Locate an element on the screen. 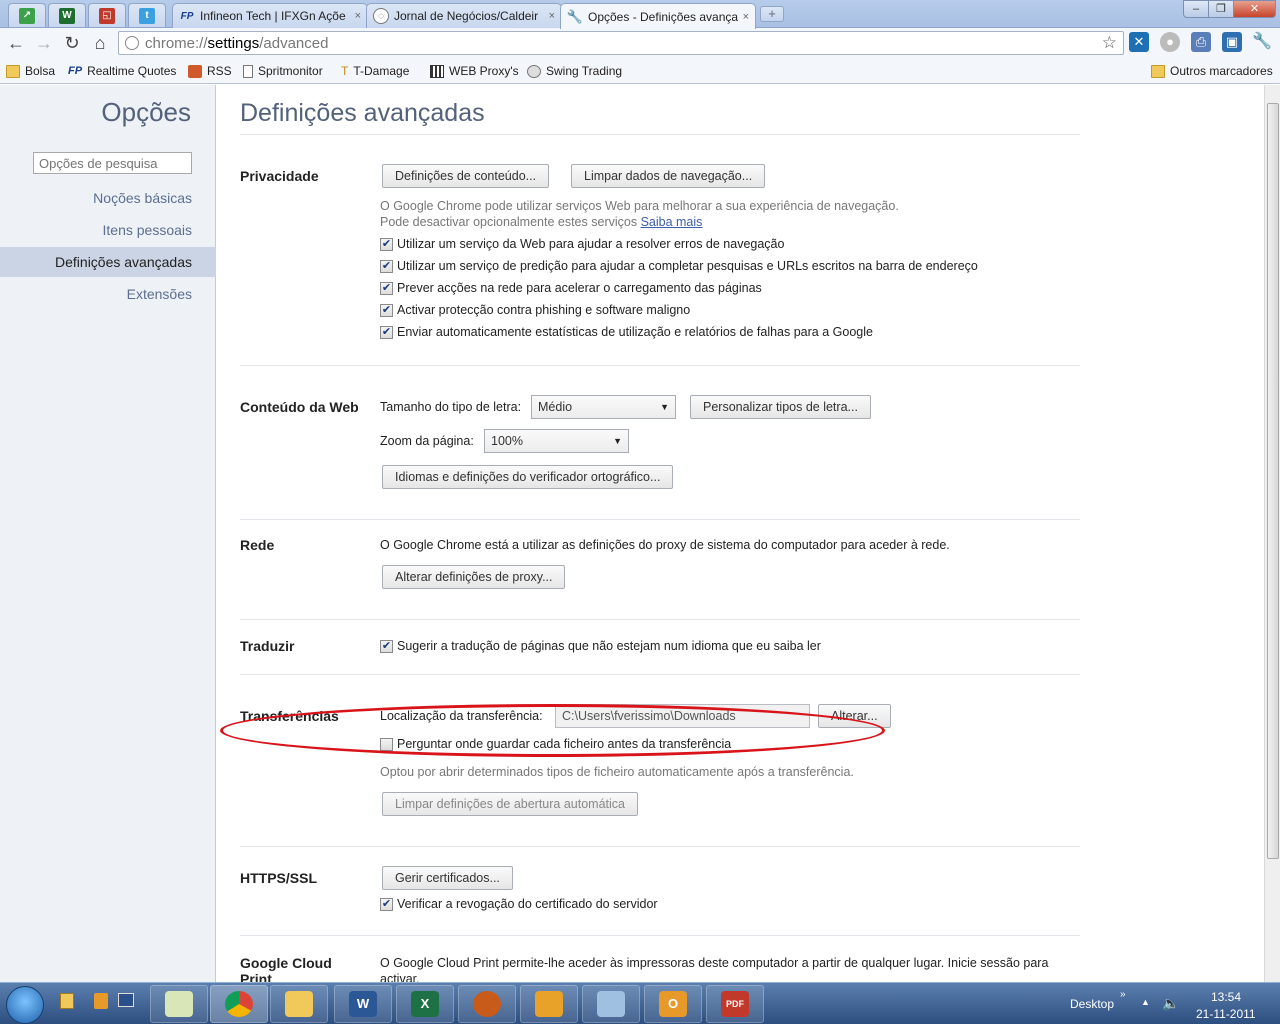 The height and width of the screenshot is (1024, 1280). taskbar-folder is located at coordinates (299, 1004).